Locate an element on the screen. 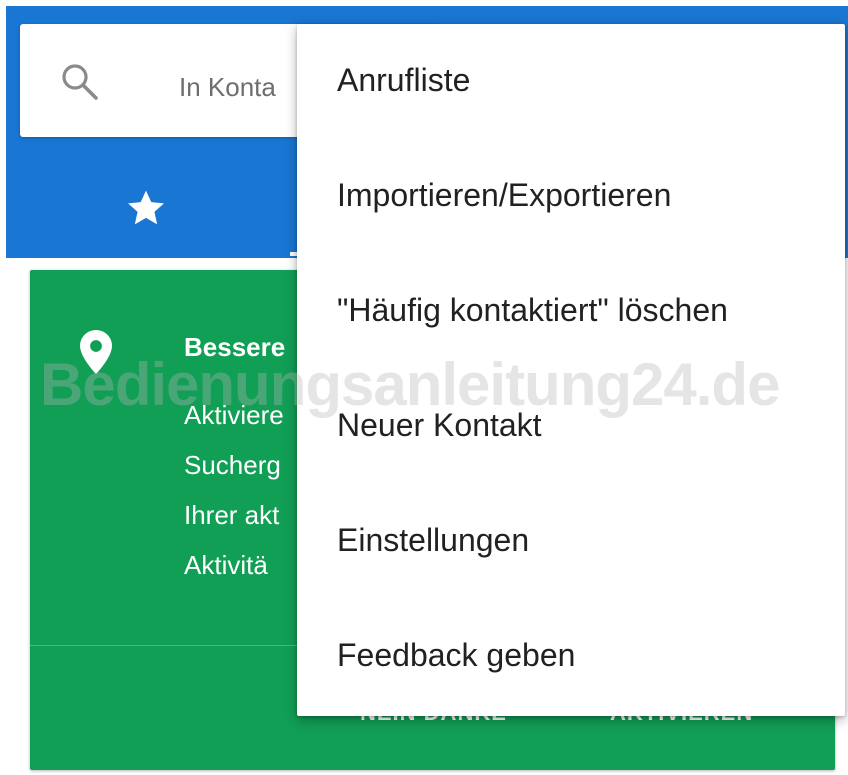  menu-item-label: Importieren/Exportieren is located at coordinates (504, 195).